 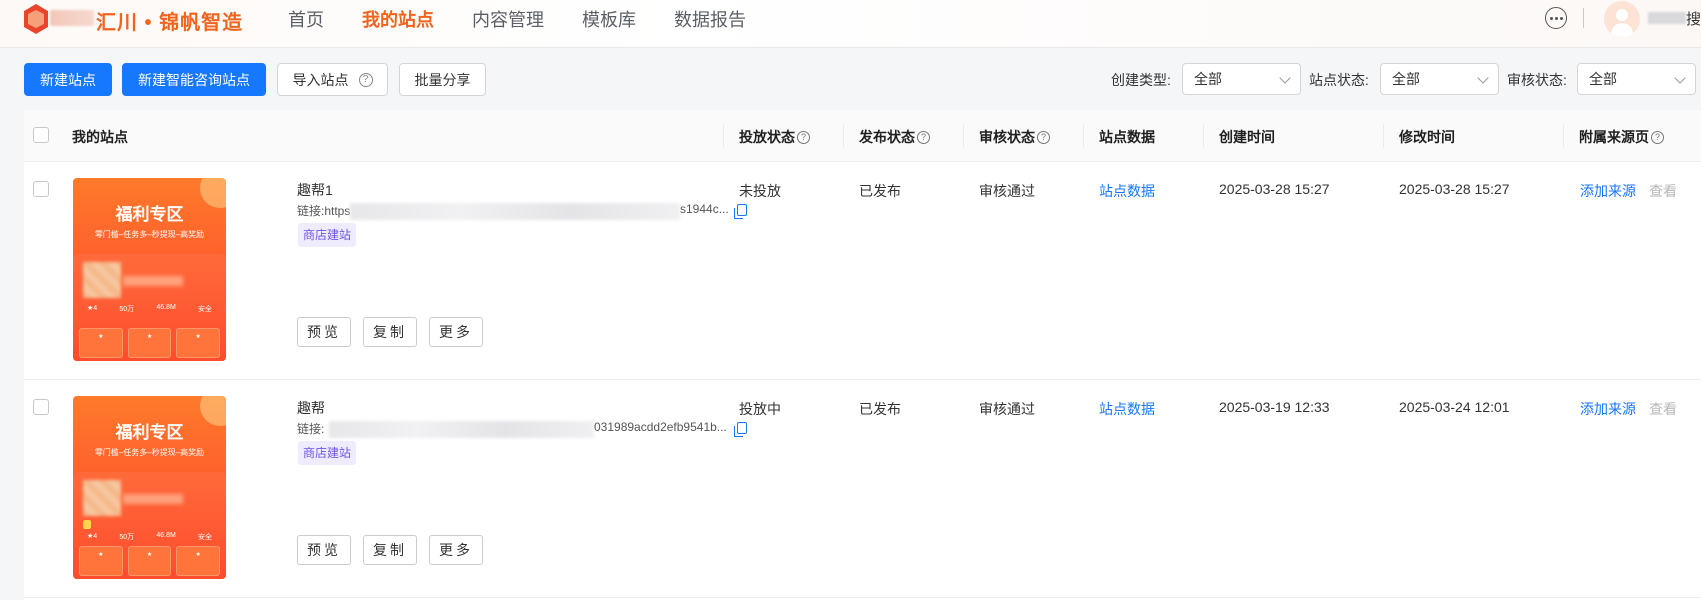 I want to click on header-divider, so click(x=1583, y=18).